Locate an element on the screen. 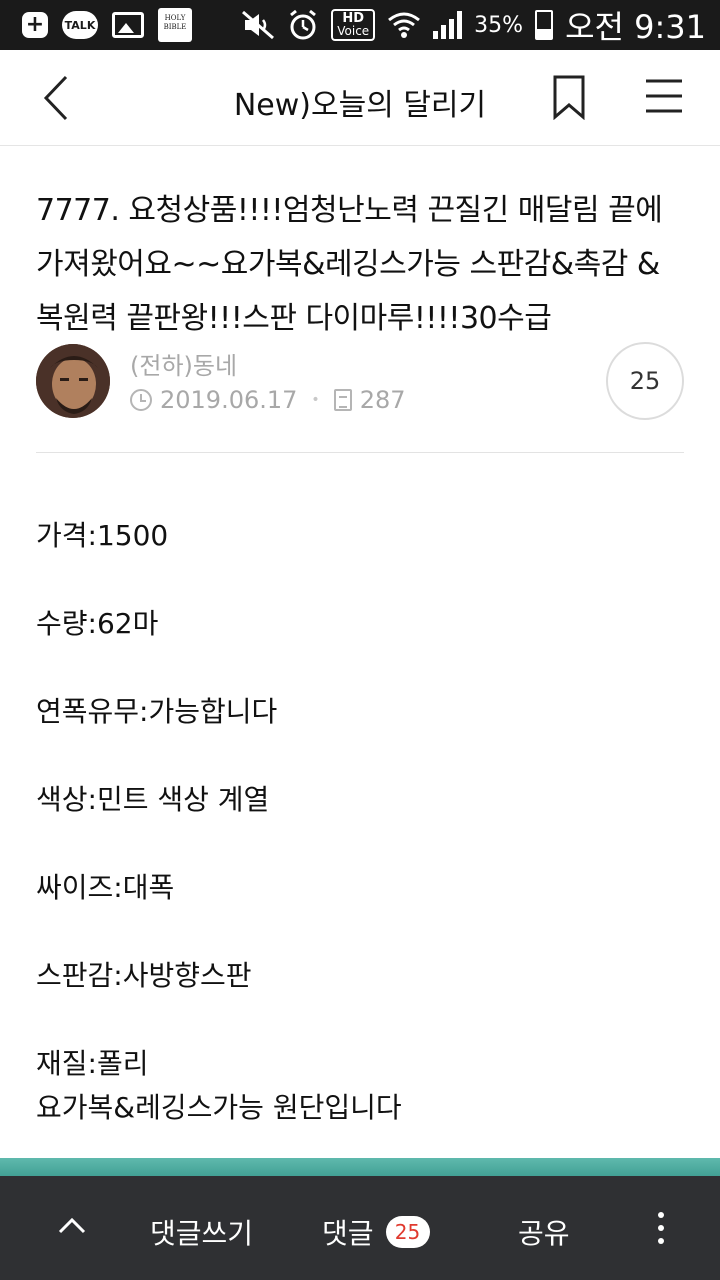 This screenshot has width=720, height=1280. kakaotalk-icon: TALK is located at coordinates (80, 25).